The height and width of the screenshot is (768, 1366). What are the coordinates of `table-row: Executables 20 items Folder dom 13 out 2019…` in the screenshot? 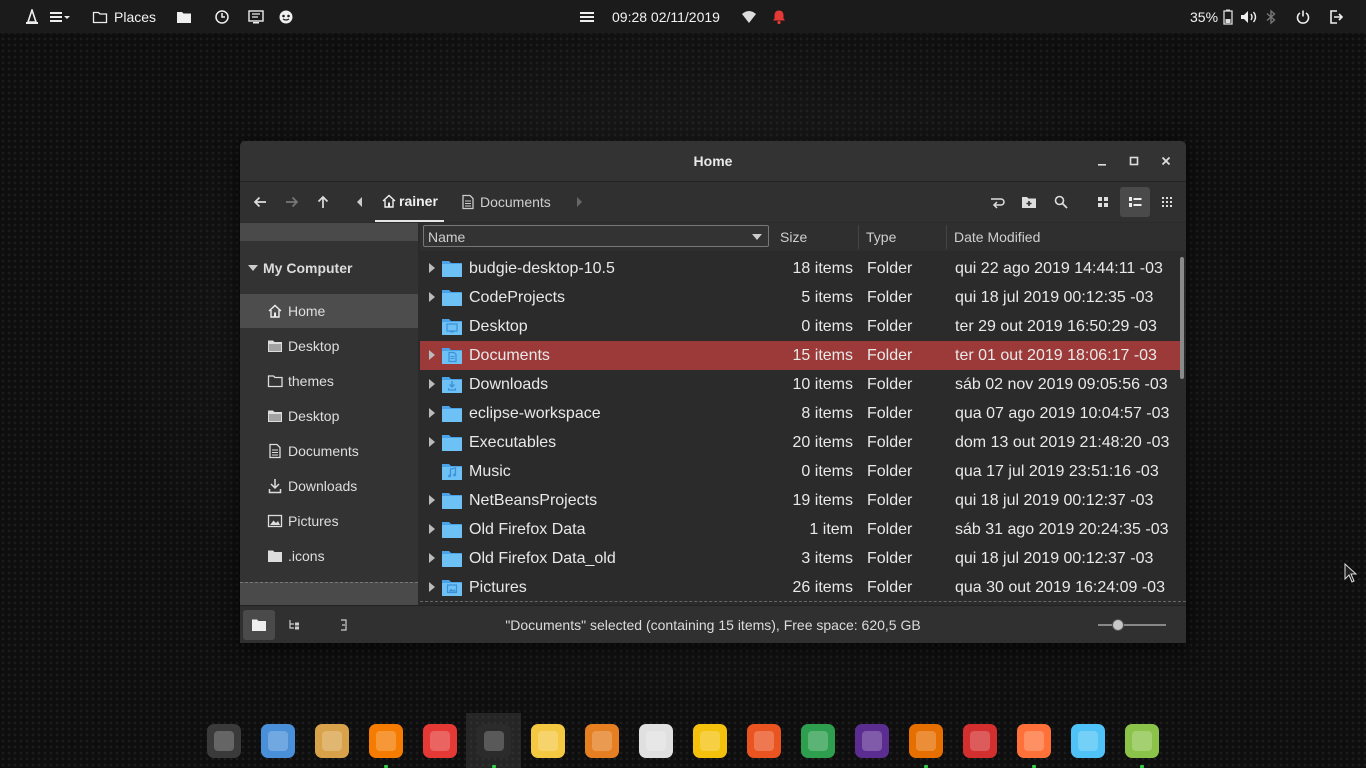 It's located at (800, 442).